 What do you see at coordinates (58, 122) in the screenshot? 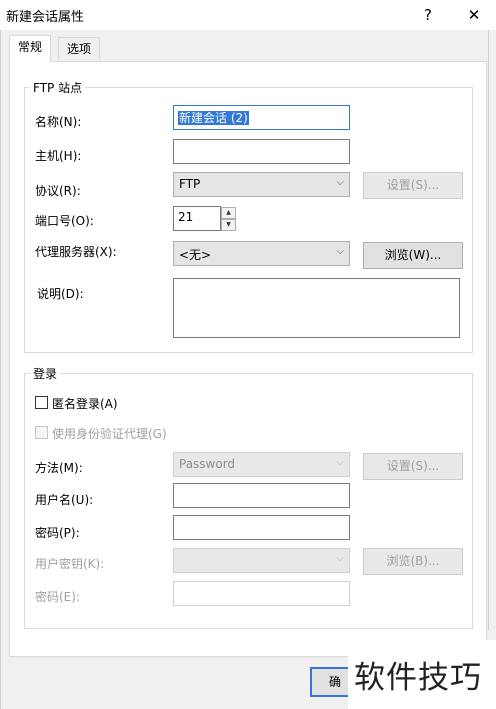
I see `name-label: 名称(N):` at bounding box center [58, 122].